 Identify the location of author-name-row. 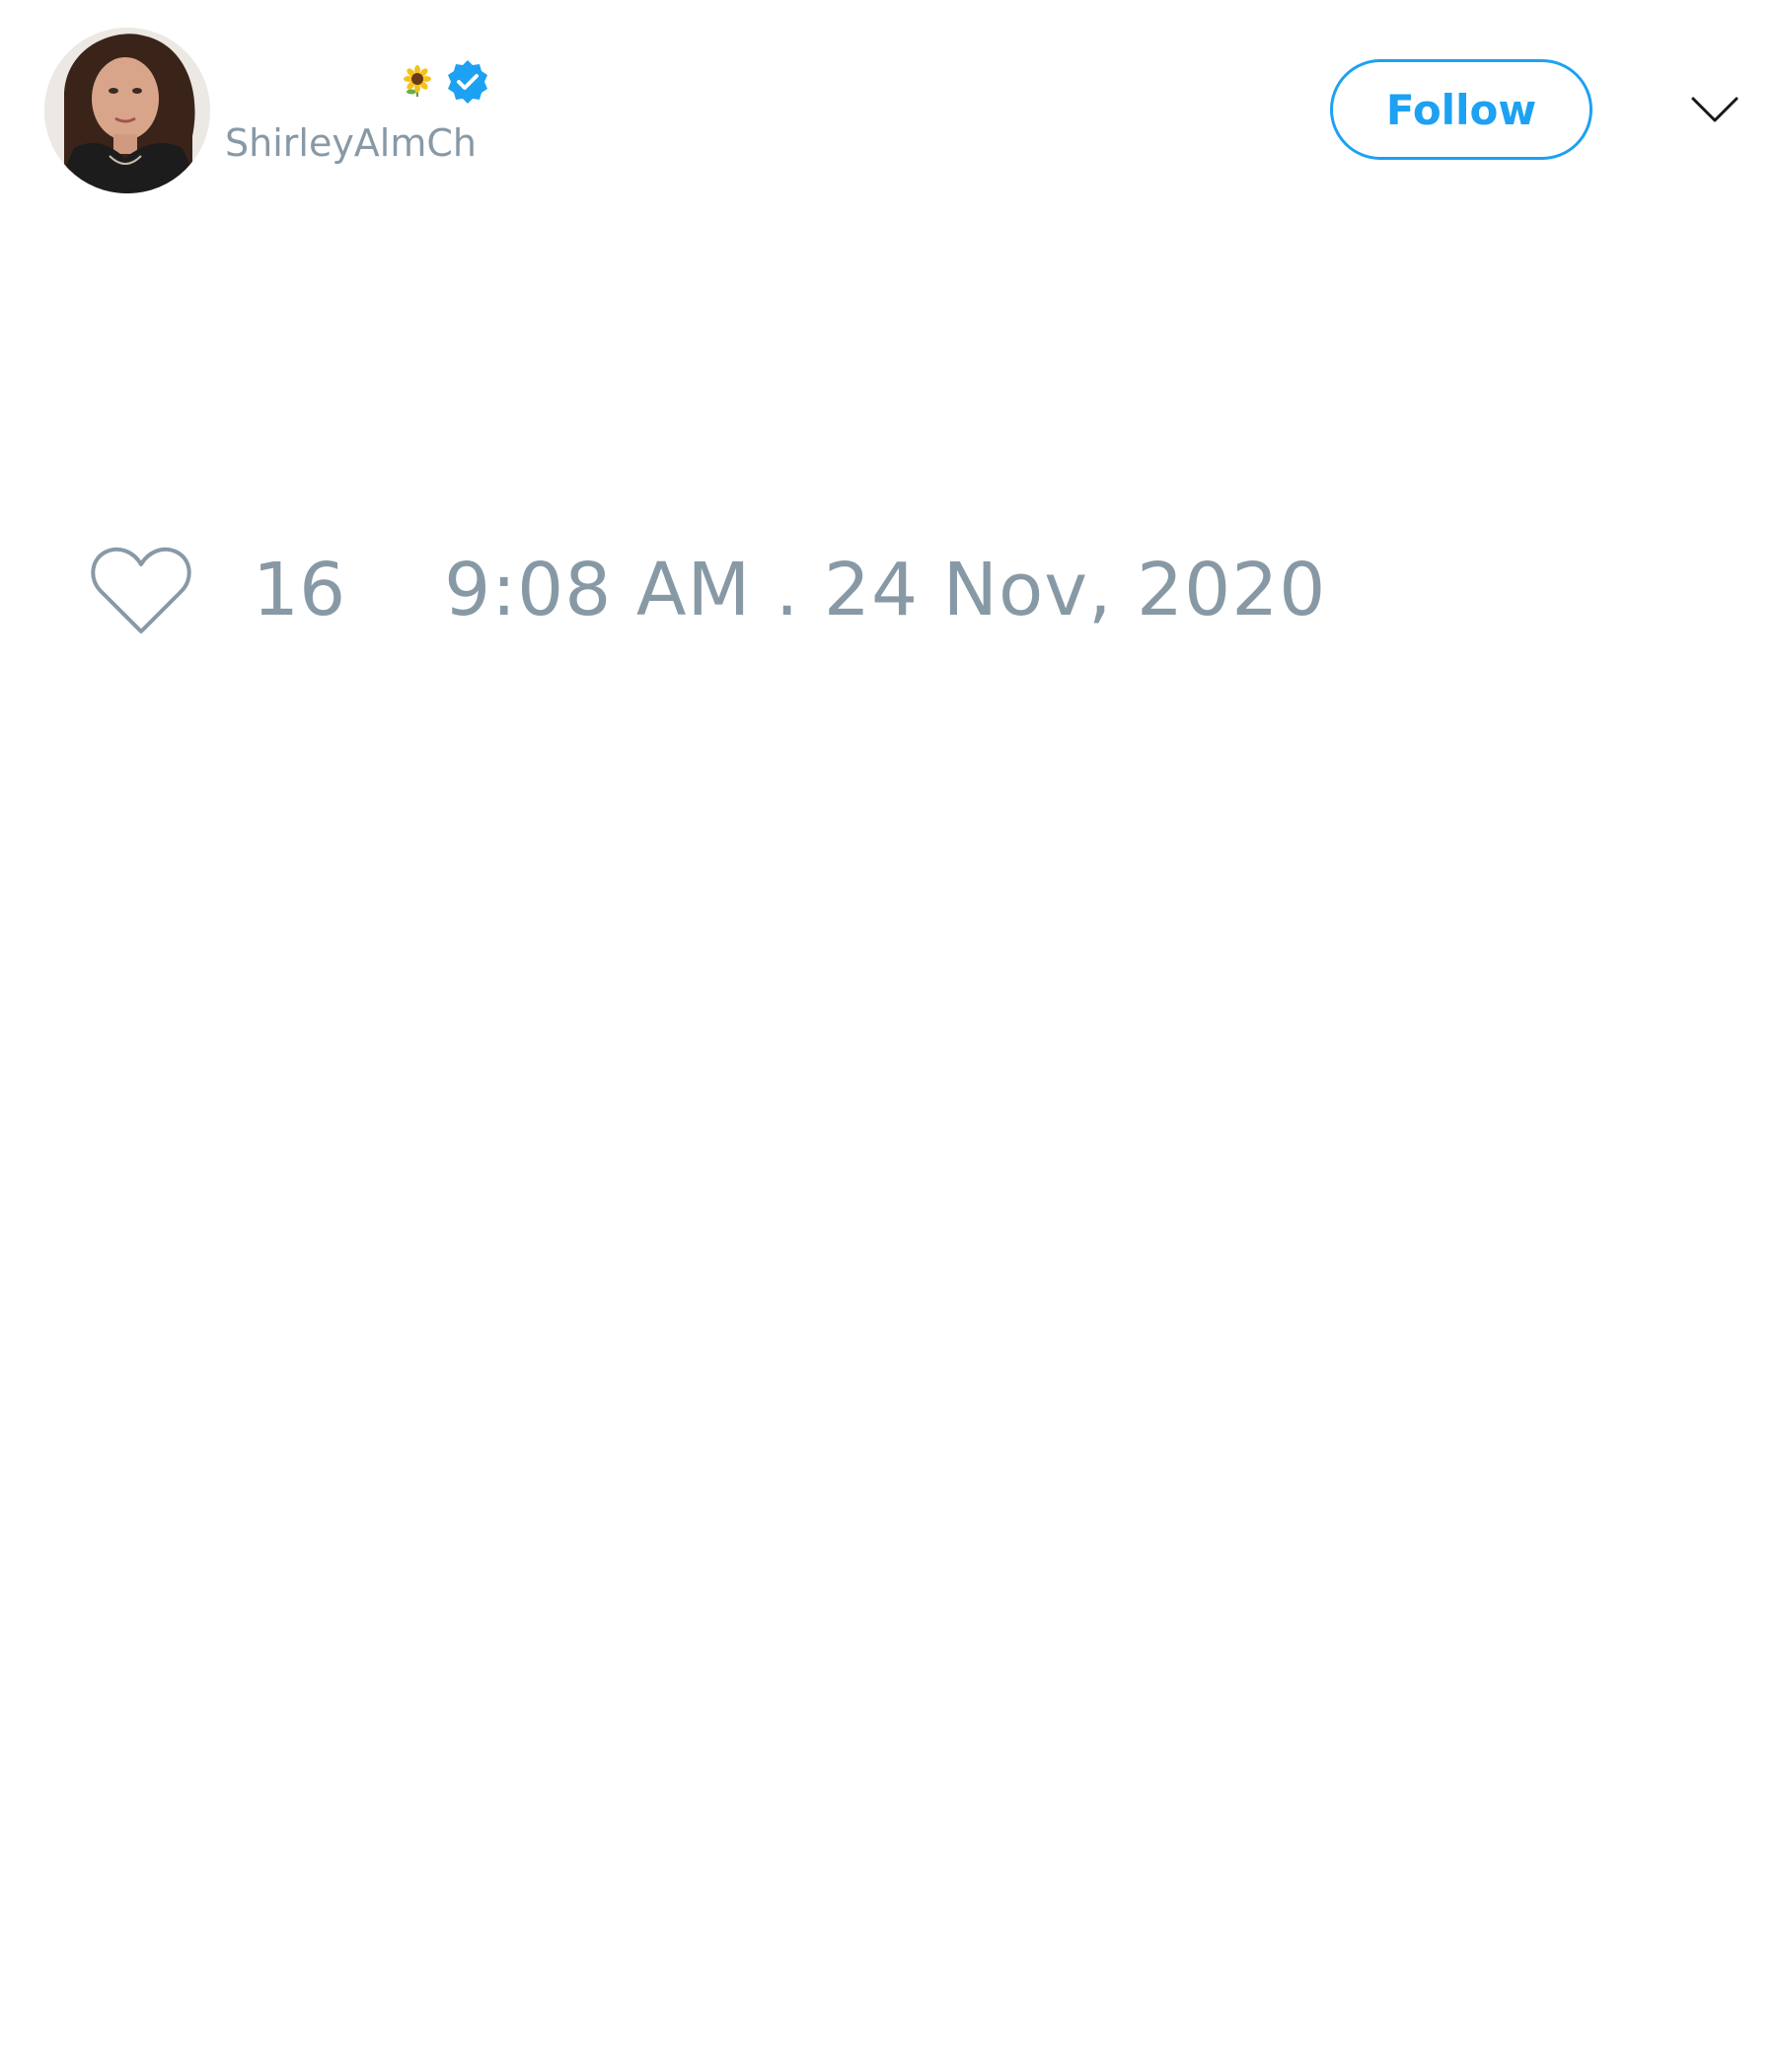
(357, 82).